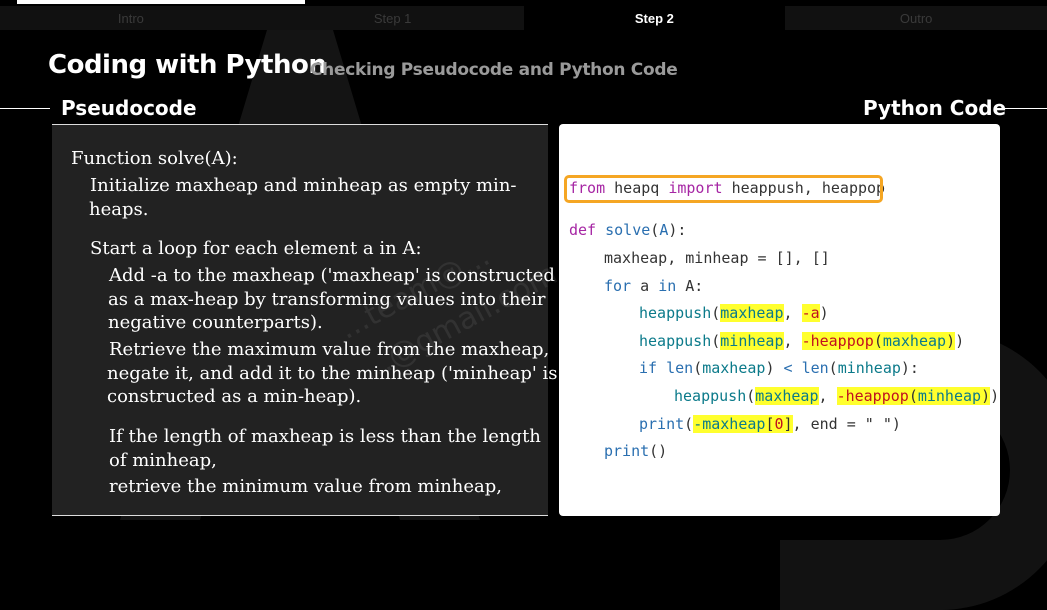 The height and width of the screenshot is (610, 1047). Describe the element at coordinates (1022, 108) in the screenshot. I see `python-code-divider` at that location.